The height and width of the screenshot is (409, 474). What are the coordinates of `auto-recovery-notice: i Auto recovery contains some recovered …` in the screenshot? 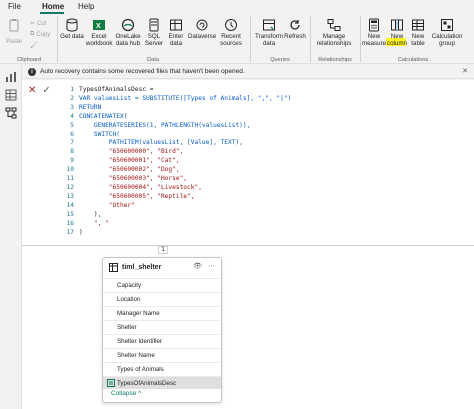 It's located at (248, 72).